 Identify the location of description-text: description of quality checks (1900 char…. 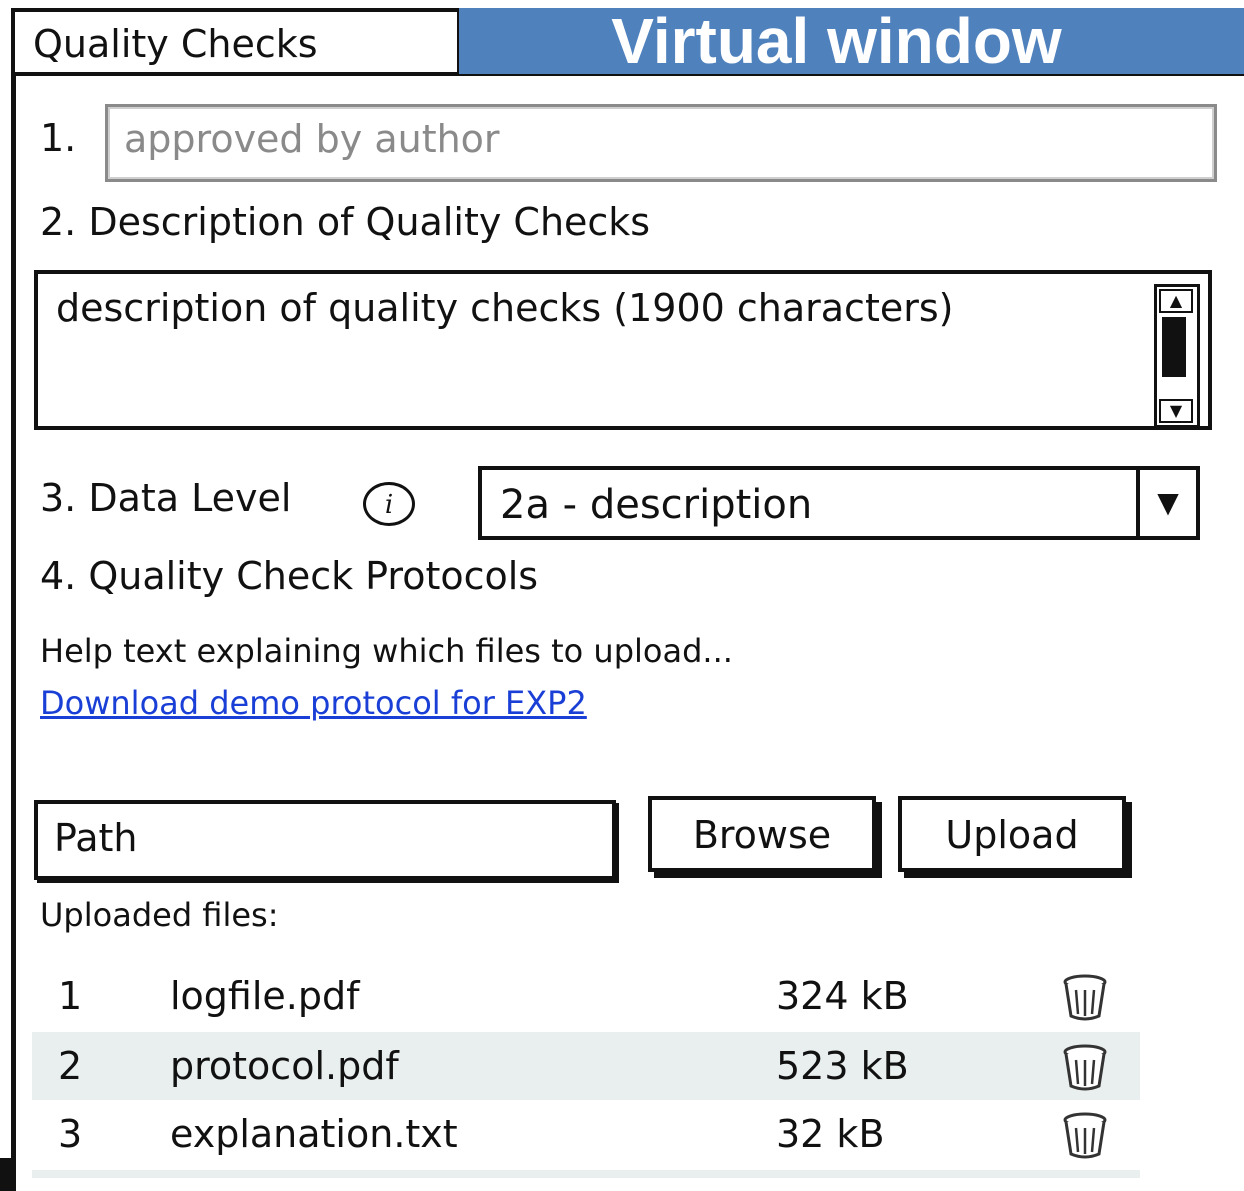
(505, 308).